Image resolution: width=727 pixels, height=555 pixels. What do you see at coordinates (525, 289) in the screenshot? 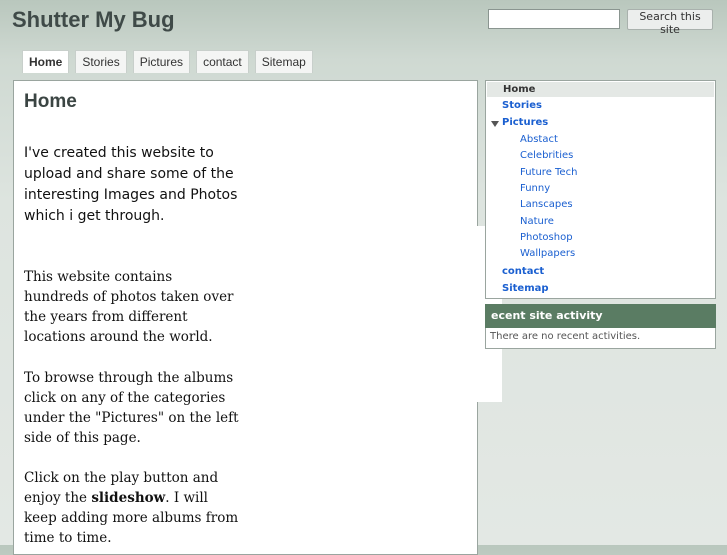
I see `sidebar-item-sitemap: Sitemap` at bounding box center [525, 289].